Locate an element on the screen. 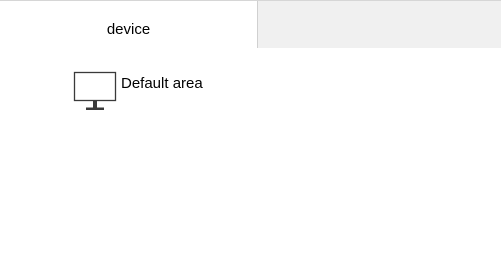 This screenshot has height=264, width=501. column-header-filler is located at coordinates (379, 24).